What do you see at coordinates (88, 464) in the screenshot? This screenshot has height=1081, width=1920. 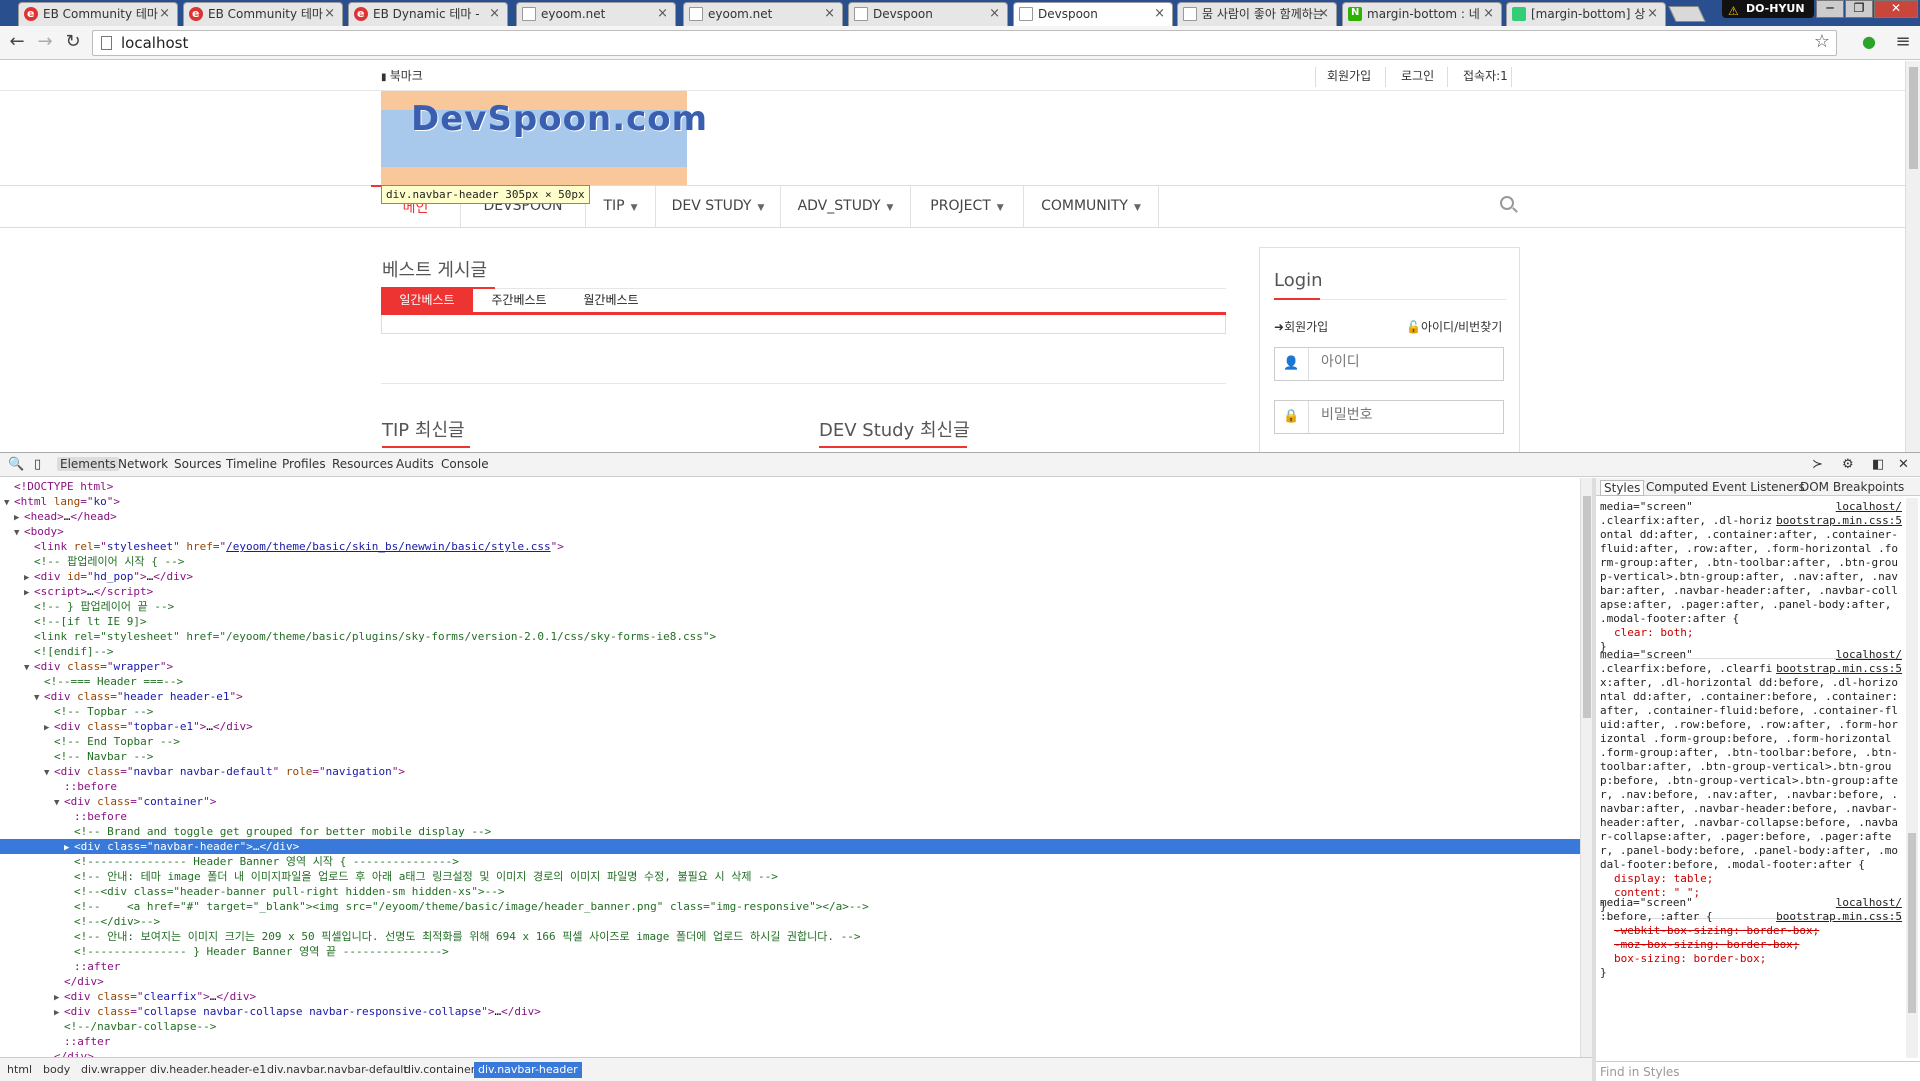 I see `tab-elements: Elements` at bounding box center [88, 464].